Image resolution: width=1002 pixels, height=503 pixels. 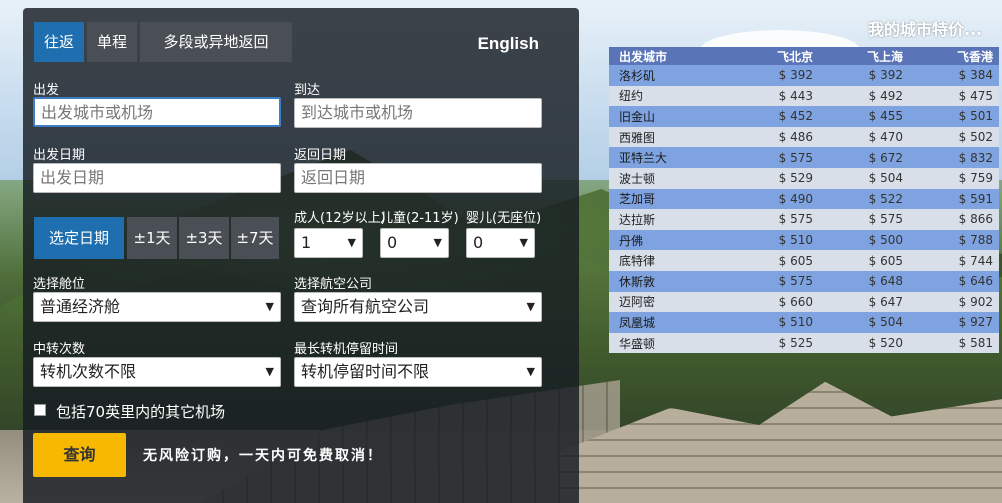 What do you see at coordinates (500, 243) in the screenshot?
I see `infants-select: 0 ▼` at bounding box center [500, 243].